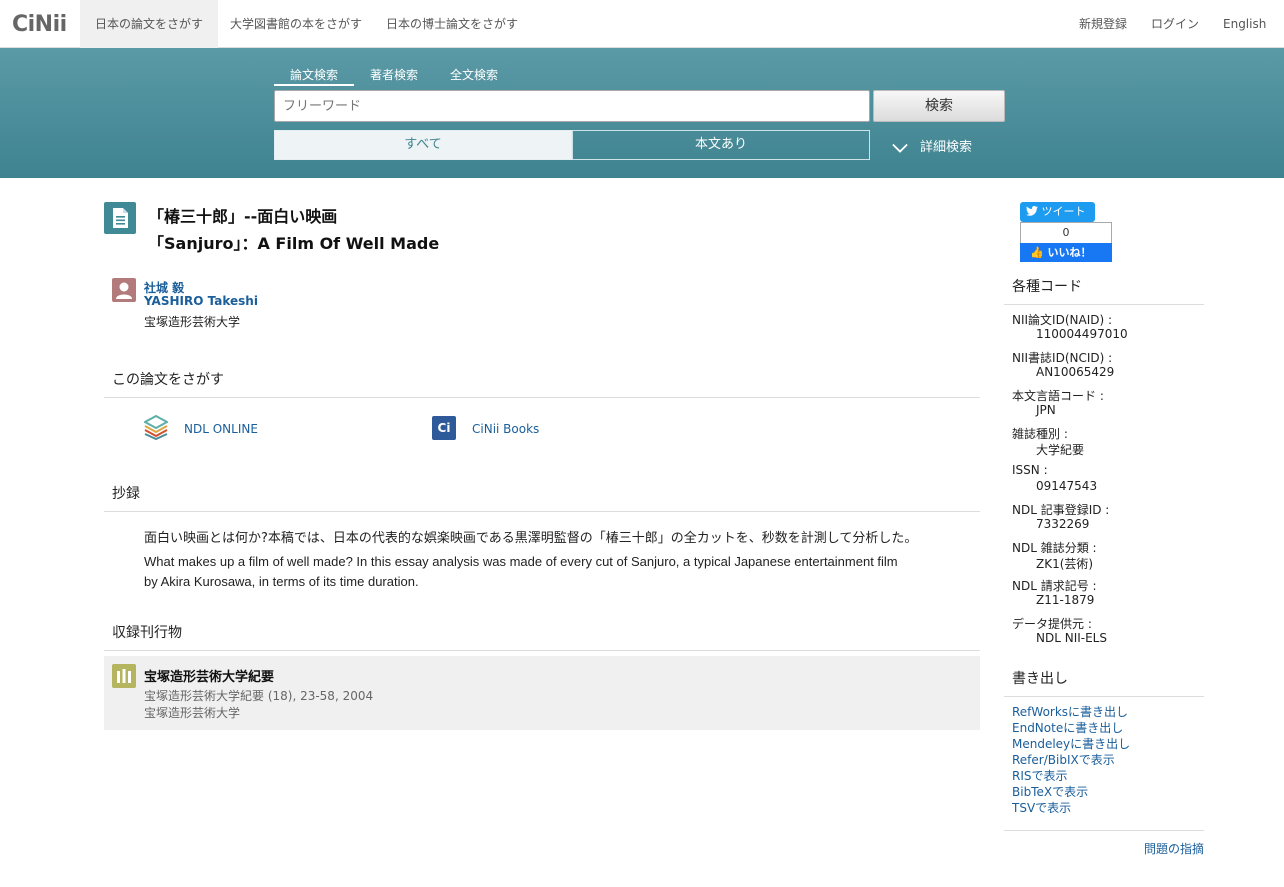 This screenshot has height=887, width=1284. What do you see at coordinates (149, 24) in the screenshot?
I see `tab-japanese-papers: 日本の論文をさがす` at bounding box center [149, 24].